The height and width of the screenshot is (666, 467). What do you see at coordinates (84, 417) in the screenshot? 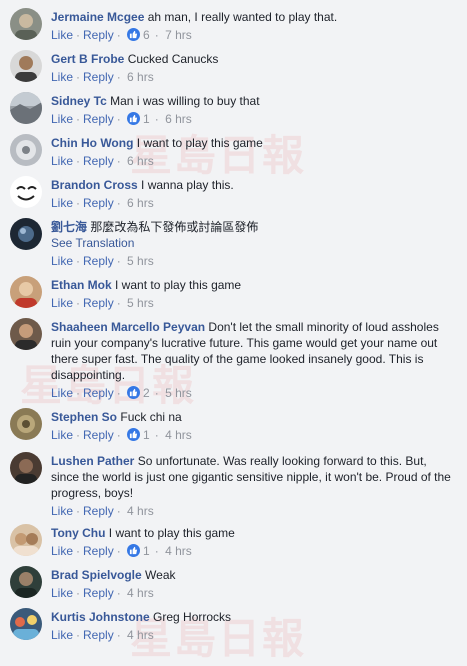
I see `comment-author: Stephen So` at bounding box center [84, 417].